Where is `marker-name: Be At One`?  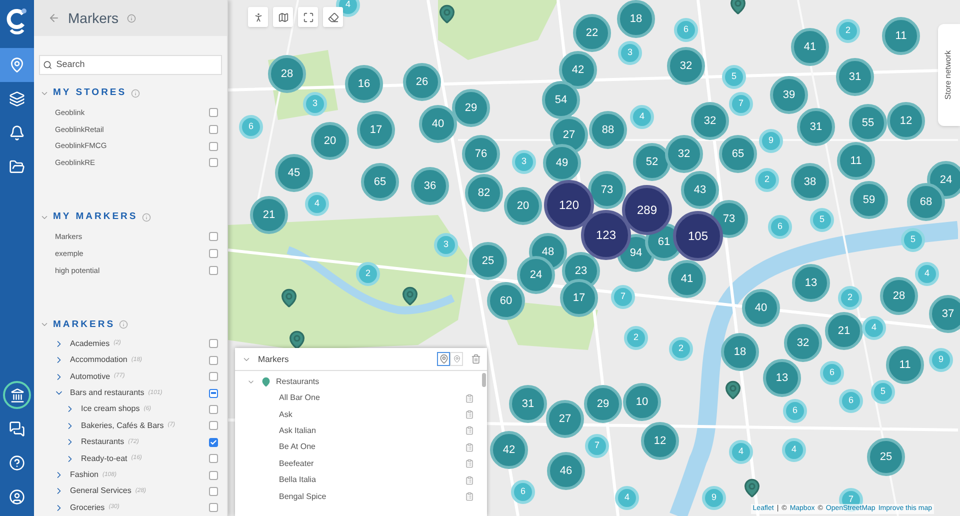
marker-name: Be At One is located at coordinates (372, 447).